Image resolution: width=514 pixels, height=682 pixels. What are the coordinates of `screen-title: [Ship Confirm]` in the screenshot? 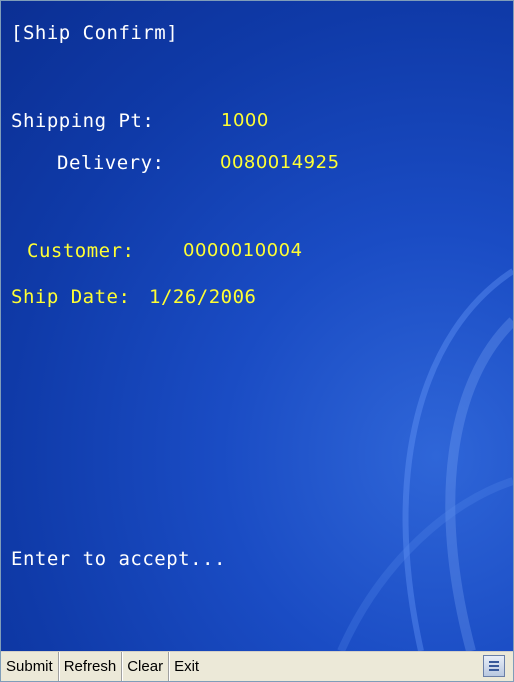 It's located at (95, 33).